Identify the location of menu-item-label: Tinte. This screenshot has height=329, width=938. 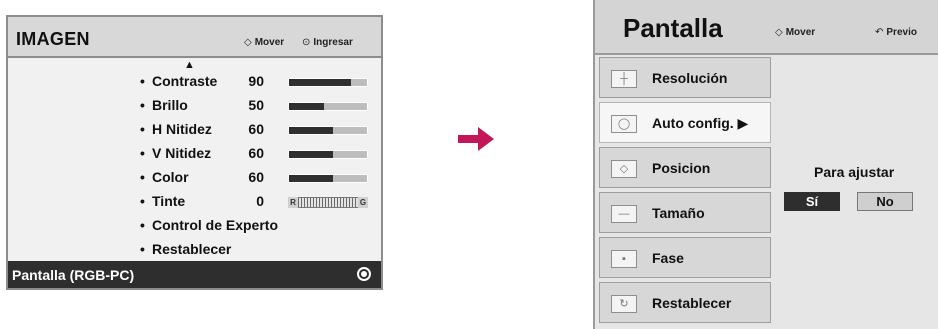
(169, 201).